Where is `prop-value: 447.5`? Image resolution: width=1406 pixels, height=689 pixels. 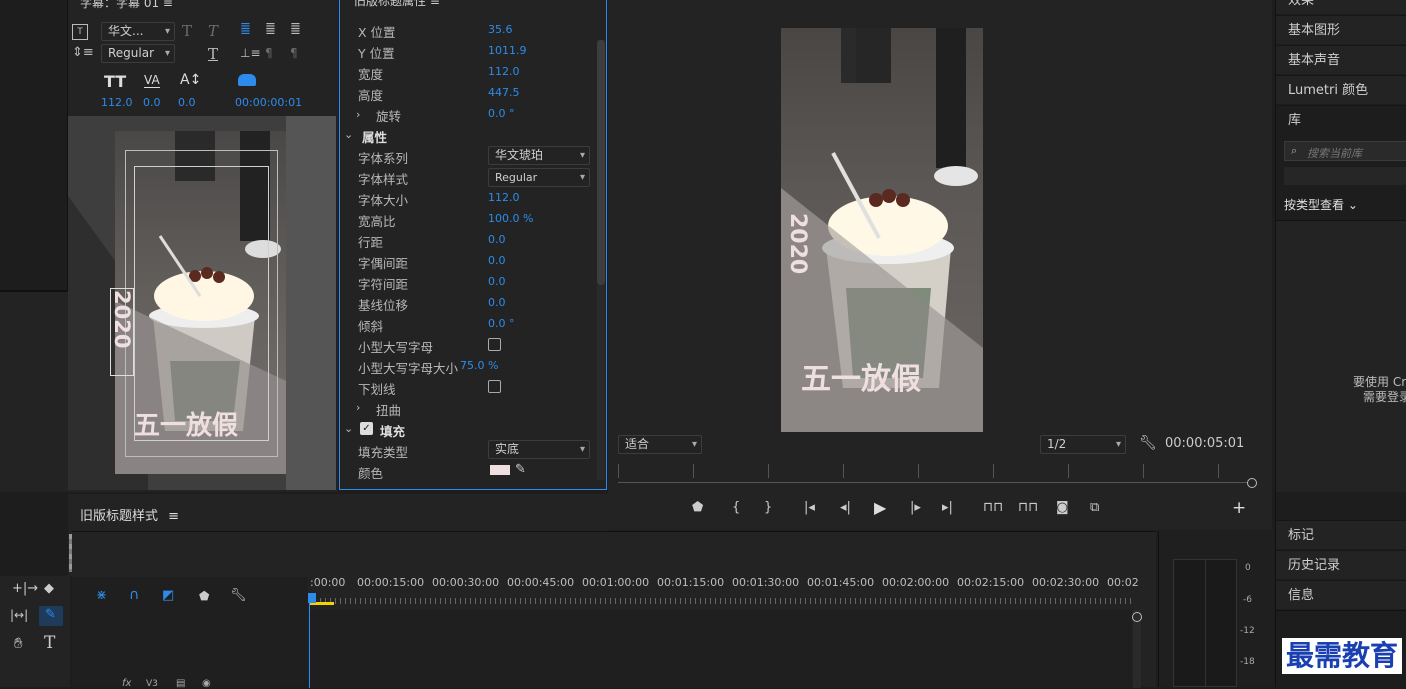 prop-value: 447.5 is located at coordinates (504, 92).